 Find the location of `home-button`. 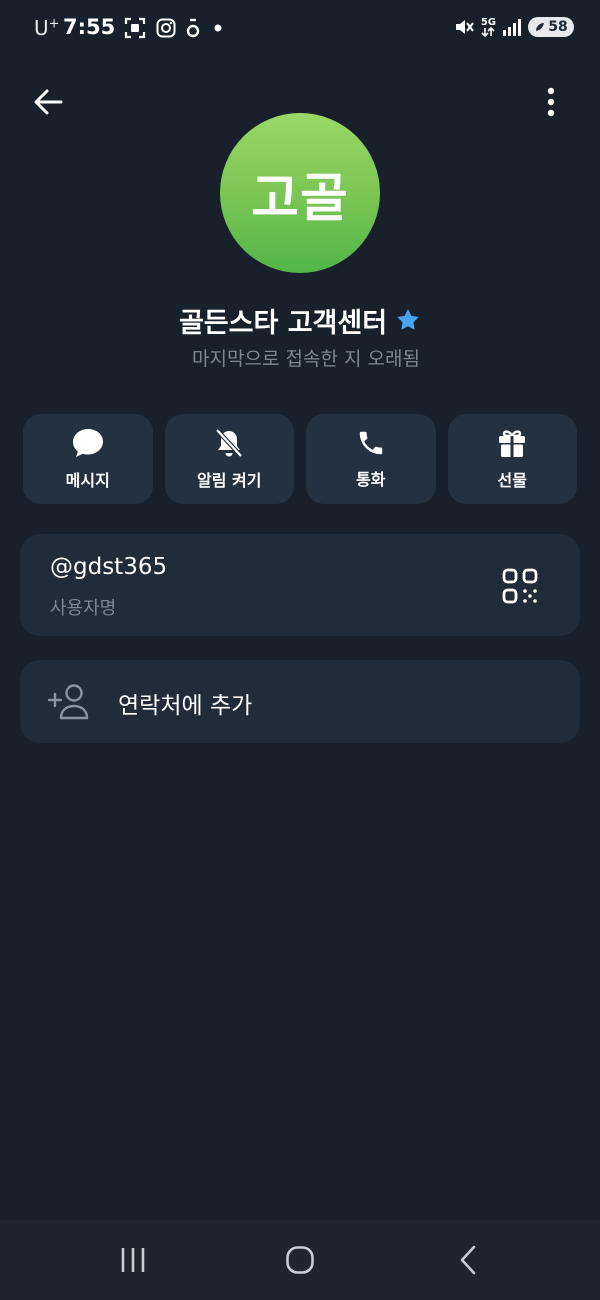

home-button is located at coordinates (300, 1260).